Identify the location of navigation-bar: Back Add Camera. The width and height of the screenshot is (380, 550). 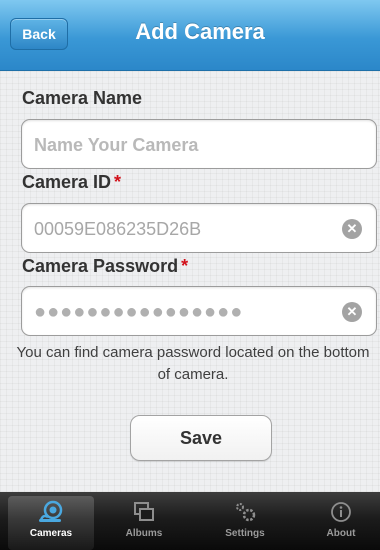
(190, 35).